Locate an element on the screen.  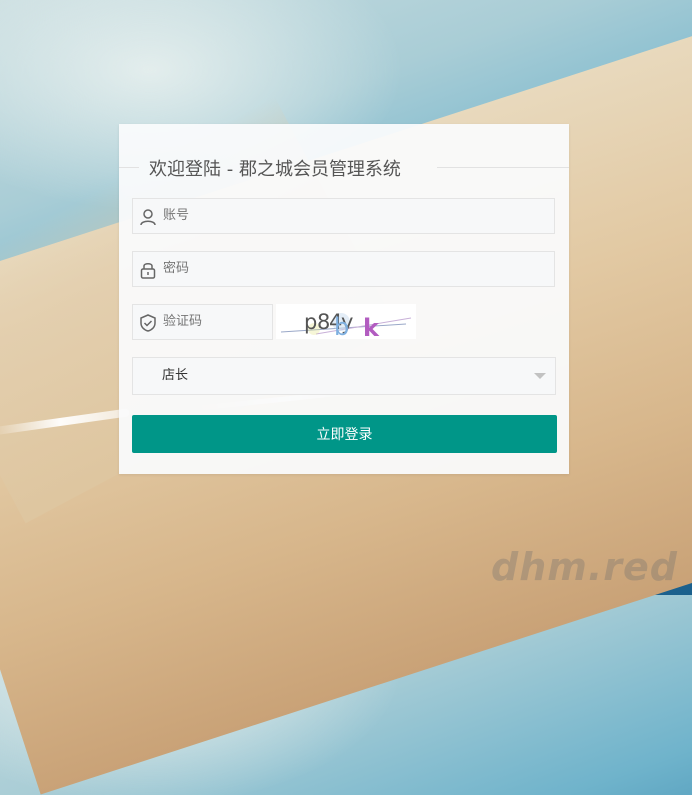
captcha-char: p is located at coordinates (310, 322).